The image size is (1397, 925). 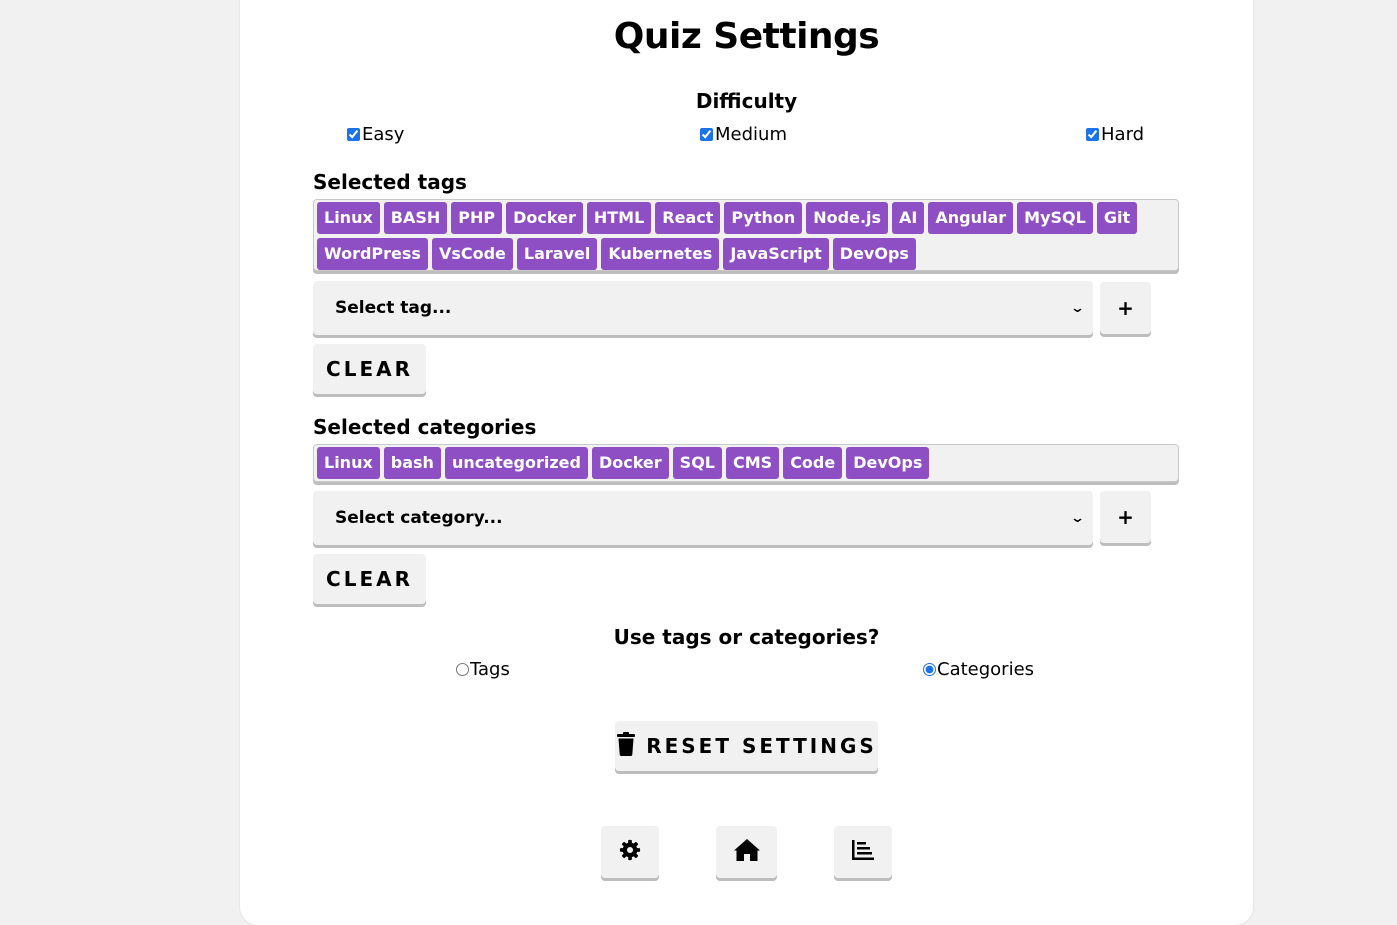 I want to click on hard-label: Hard, so click(x=1123, y=134).